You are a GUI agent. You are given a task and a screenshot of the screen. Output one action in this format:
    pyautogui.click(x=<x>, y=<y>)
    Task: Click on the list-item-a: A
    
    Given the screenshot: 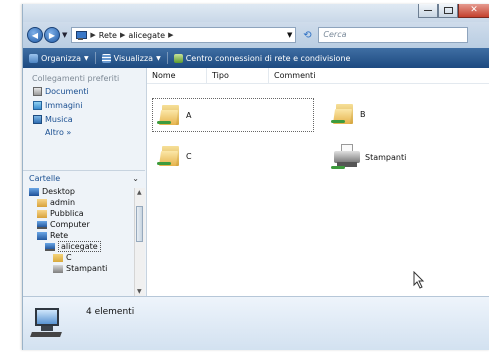 What is the action you would take?
    pyautogui.click(x=233, y=115)
    